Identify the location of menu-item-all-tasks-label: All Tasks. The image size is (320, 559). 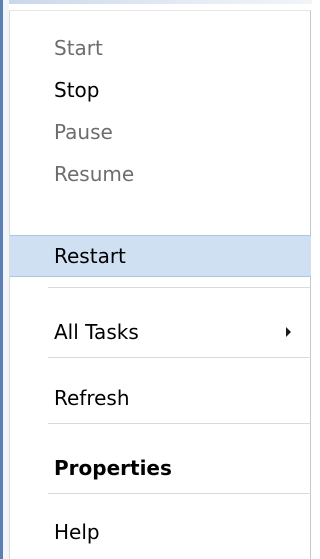
(96, 332).